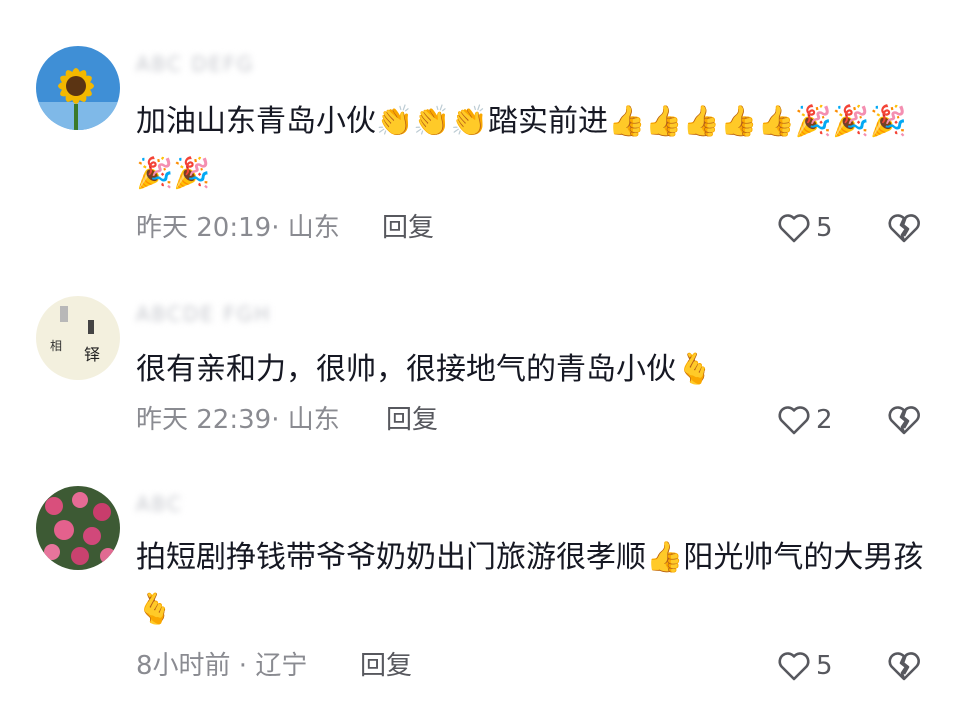 This screenshot has width=960, height=719. What do you see at coordinates (425, 369) in the screenshot?
I see `comment-text: 很有亲和力，很帅，很接地气的青岛小伙🫰` at bounding box center [425, 369].